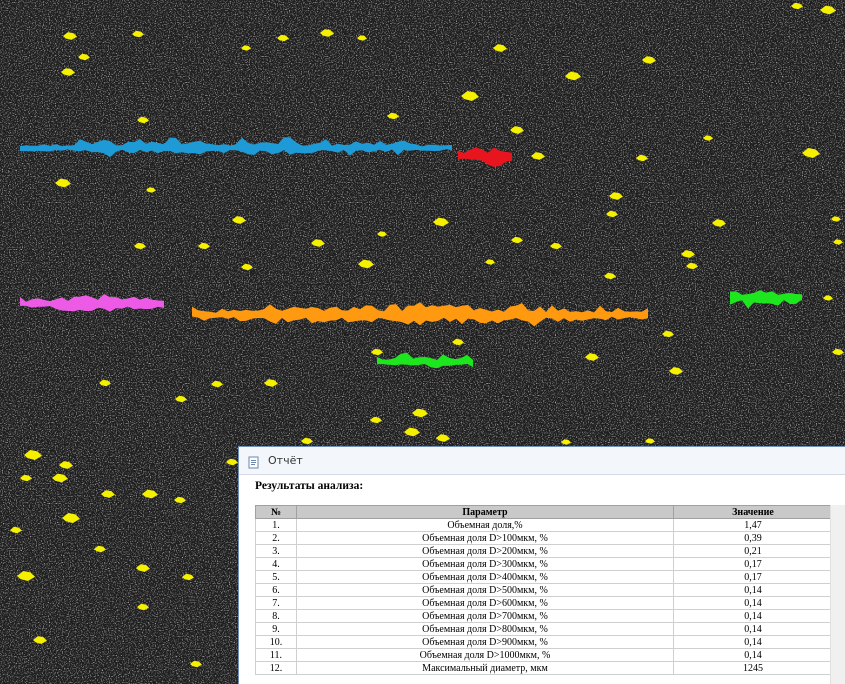  I want to click on table-header-row: № Параметр Значение, so click(544, 512).